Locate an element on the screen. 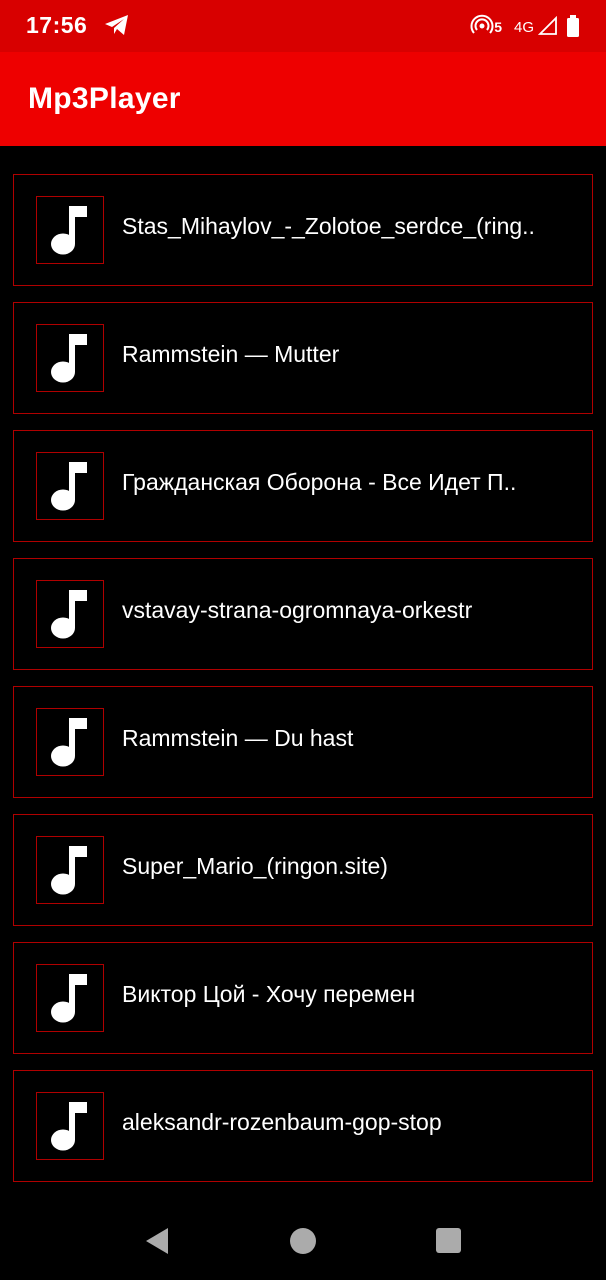  back-icon is located at coordinates (157, 1241).